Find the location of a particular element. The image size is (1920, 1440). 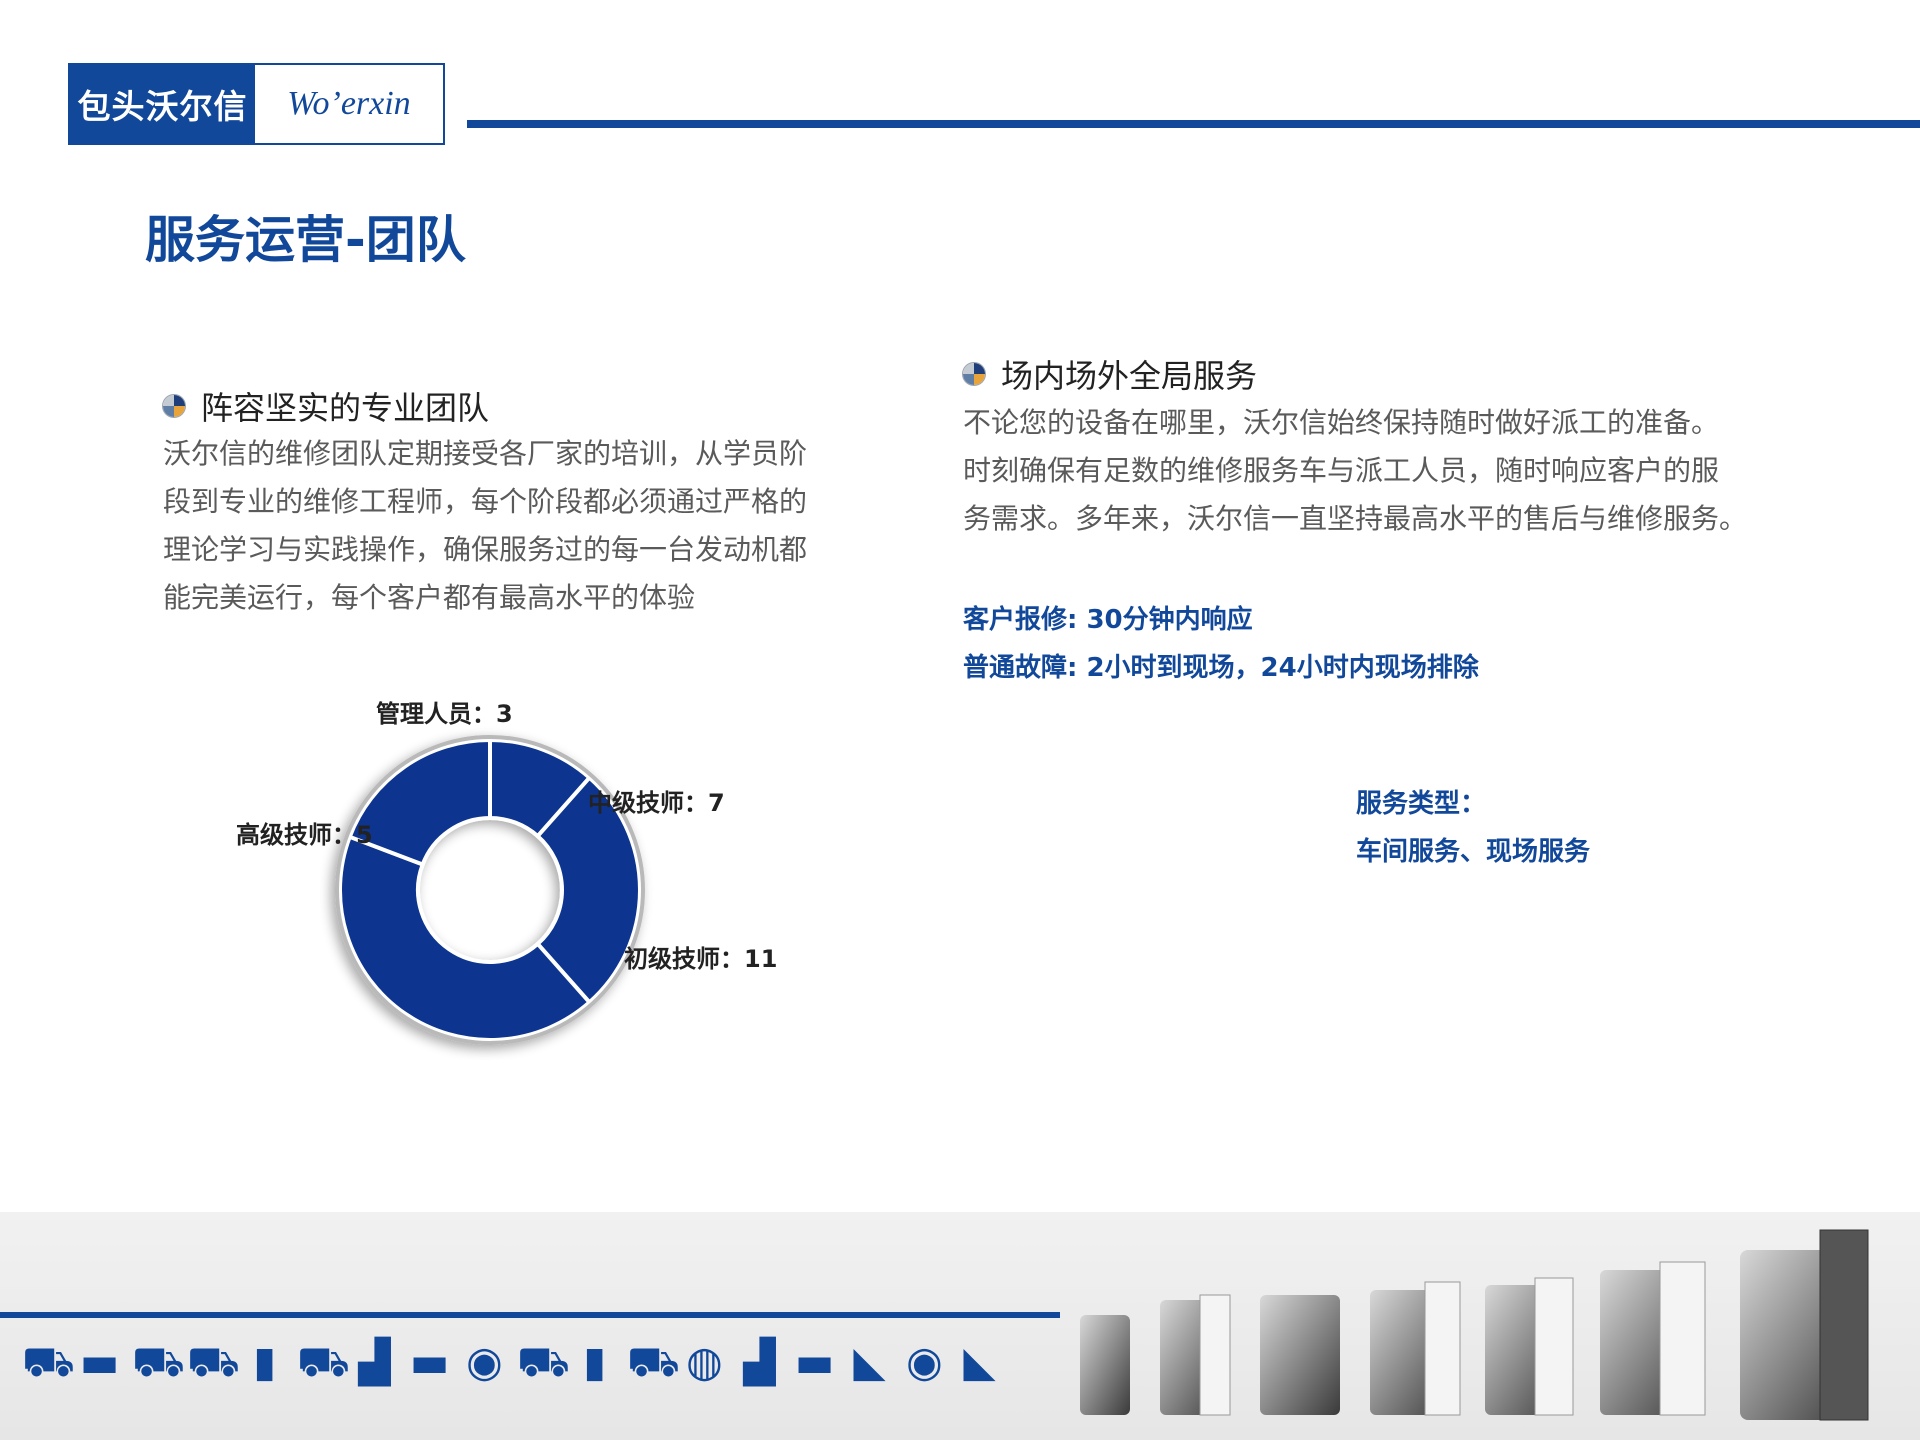

logo: 包头沃尔信 Wo’erxin is located at coordinates (256, 104).